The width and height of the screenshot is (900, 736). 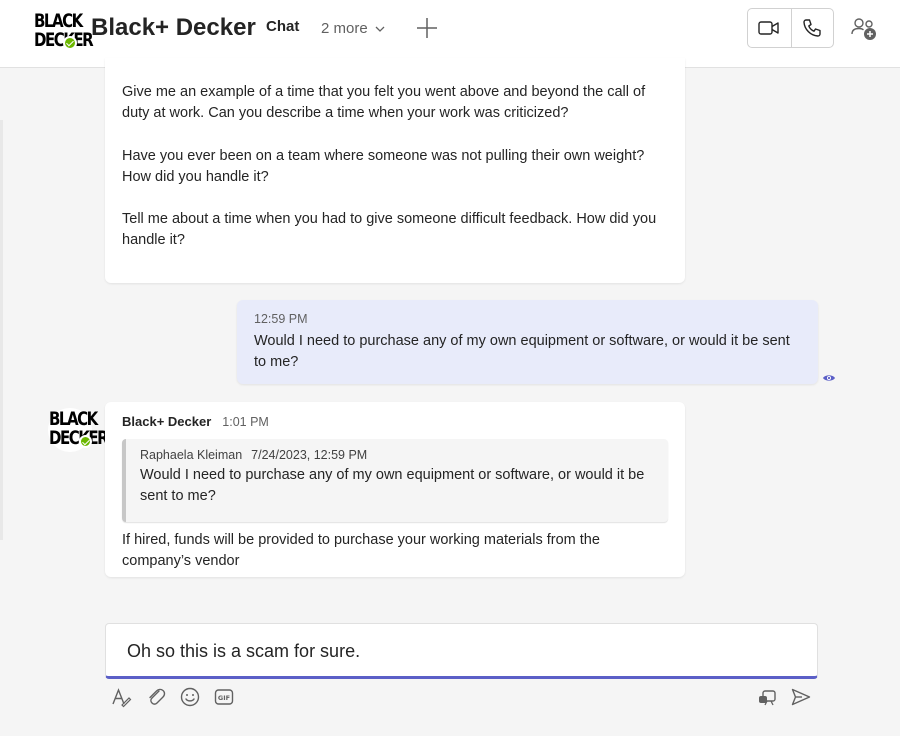 I want to click on video-call-button, so click(x=769, y=28).